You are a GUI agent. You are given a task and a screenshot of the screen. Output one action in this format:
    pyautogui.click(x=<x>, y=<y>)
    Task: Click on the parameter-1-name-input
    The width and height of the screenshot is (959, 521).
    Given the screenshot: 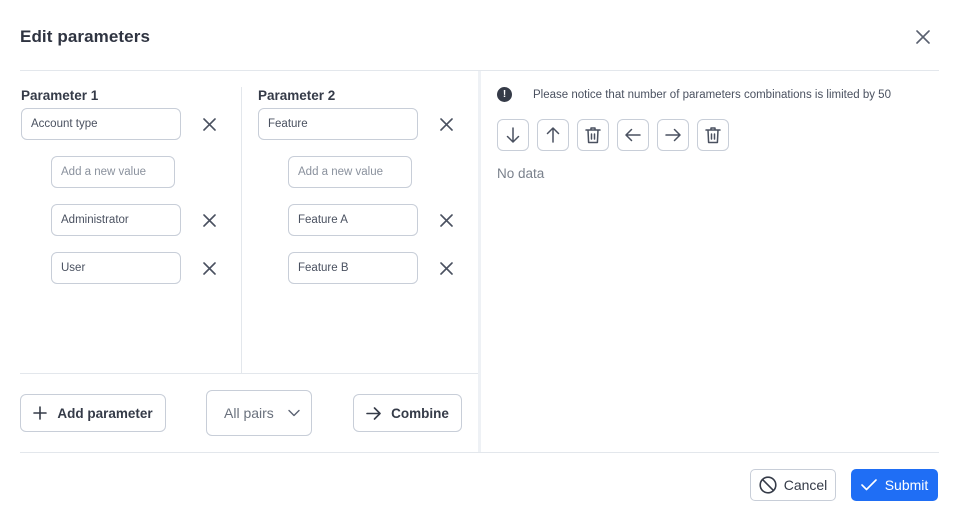 What is the action you would take?
    pyautogui.click(x=101, y=124)
    